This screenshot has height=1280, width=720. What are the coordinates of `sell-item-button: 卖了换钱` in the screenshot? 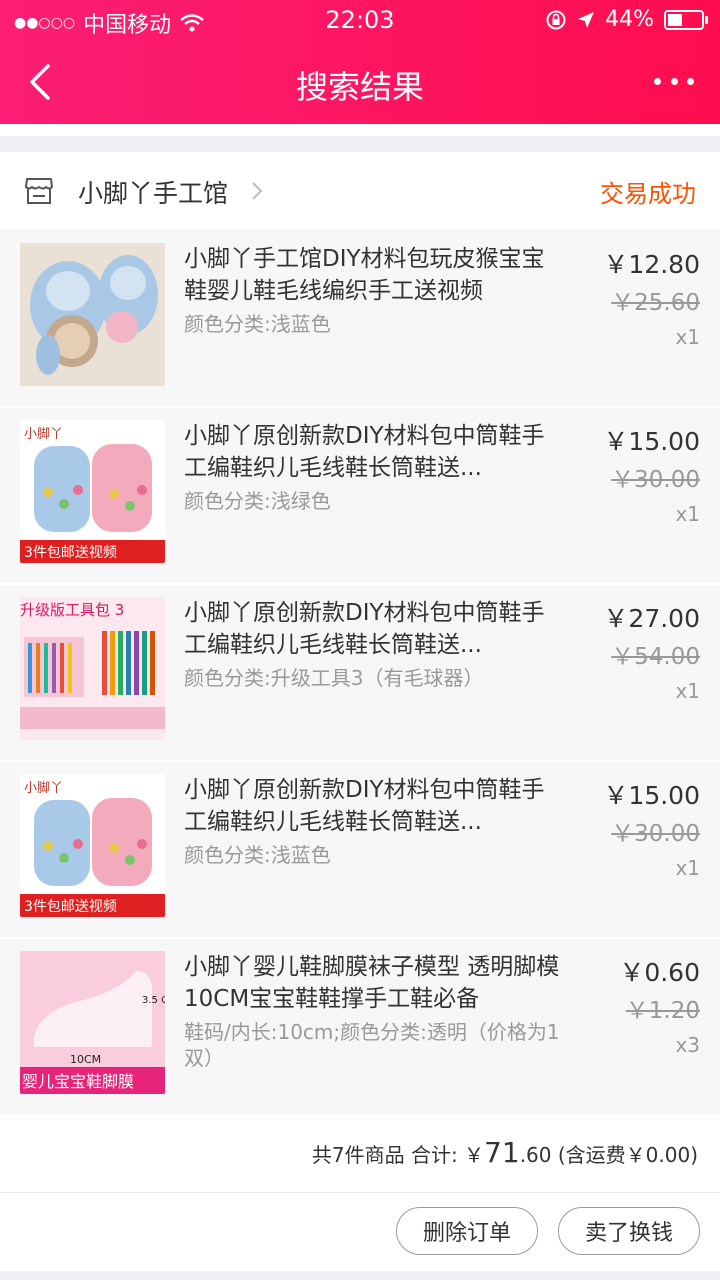 It's located at (629, 1231).